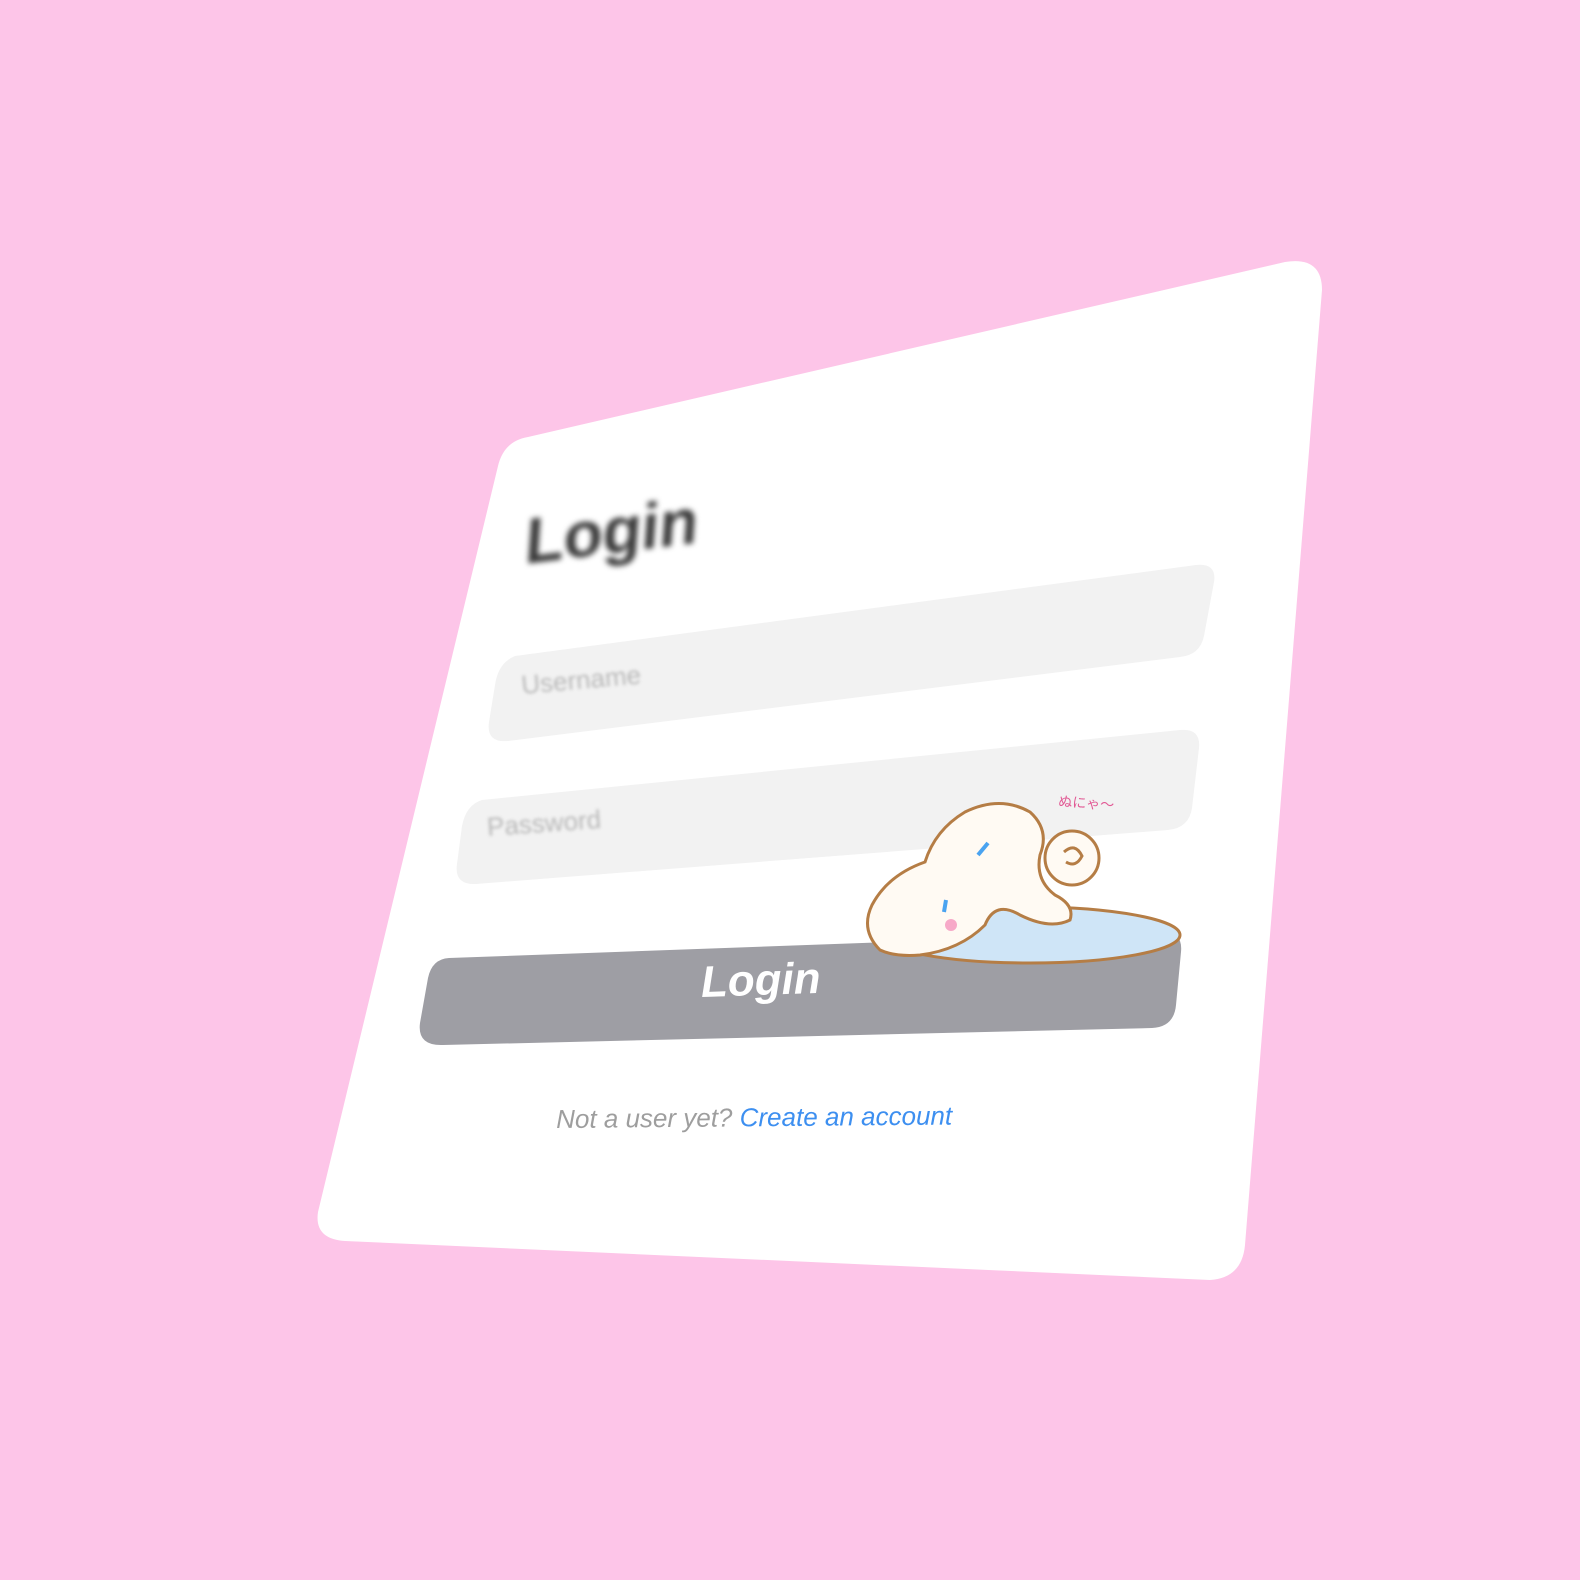 This screenshot has height=1580, width=1580. I want to click on signup-question: Not a user yet?, so click(644, 1118).